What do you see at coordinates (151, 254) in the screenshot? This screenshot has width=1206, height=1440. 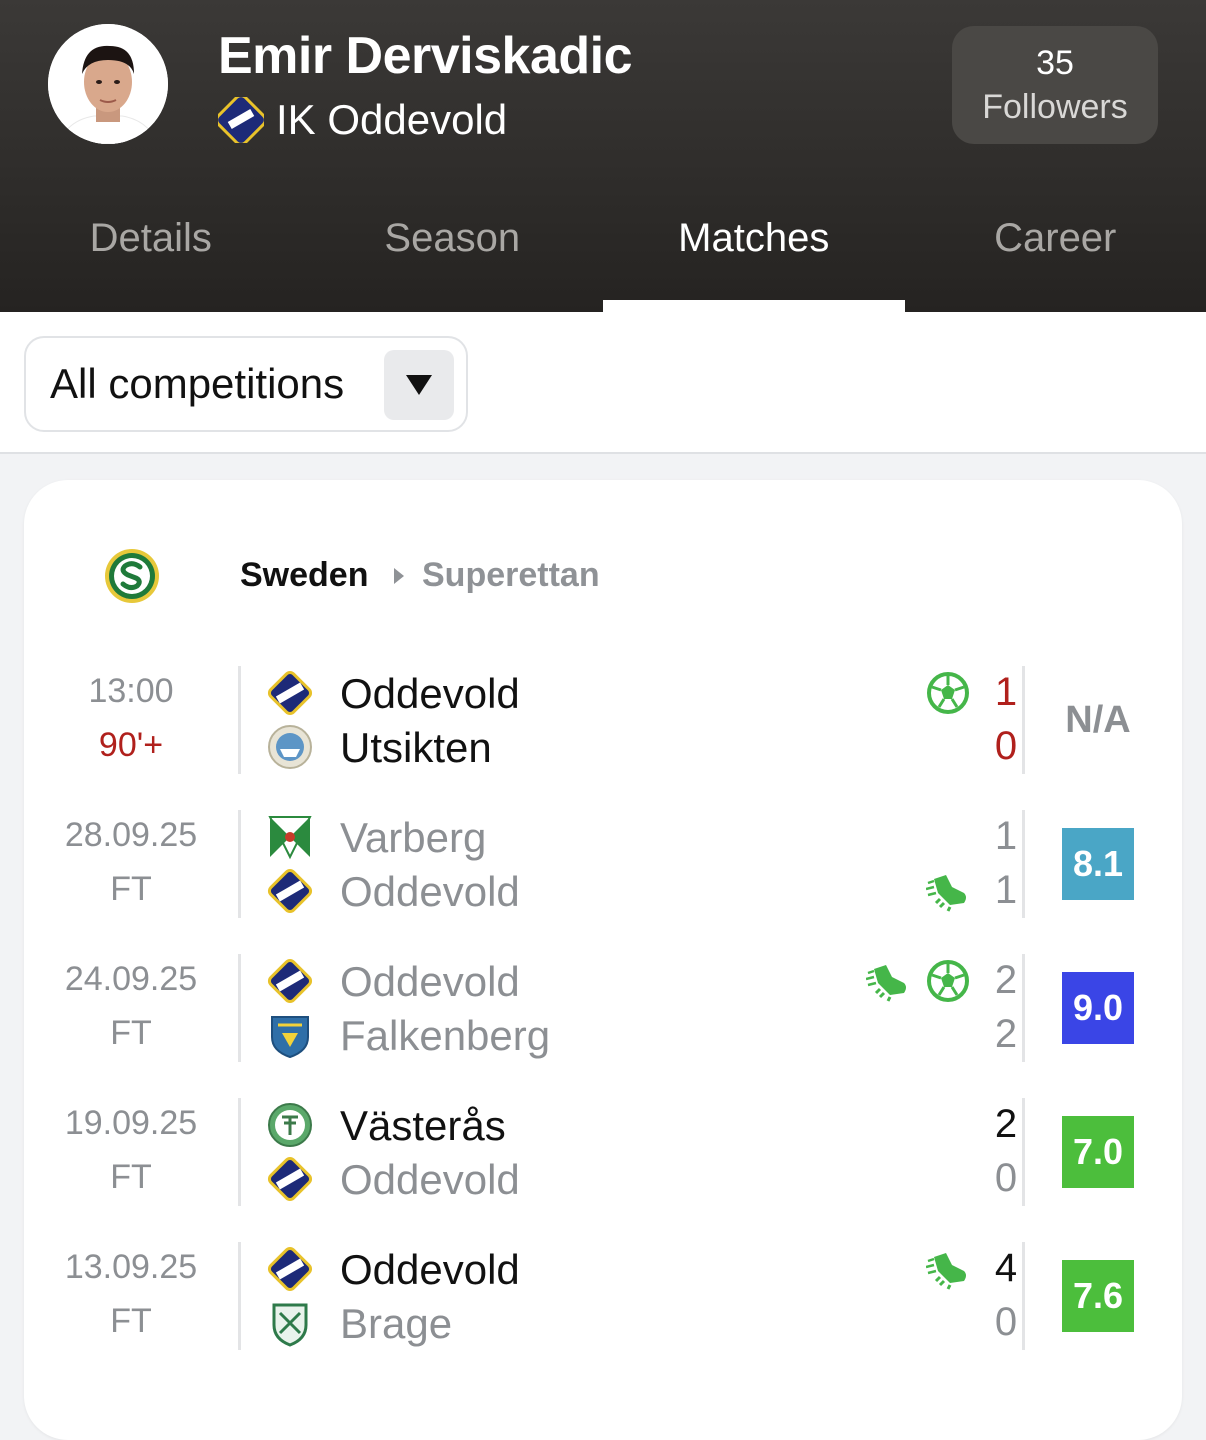 I see `tab-details: Details` at bounding box center [151, 254].